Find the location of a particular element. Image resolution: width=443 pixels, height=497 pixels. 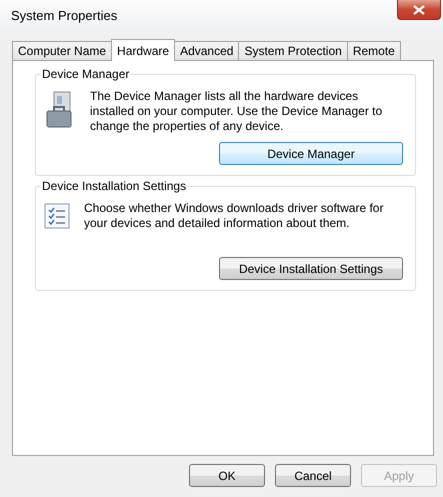

close-icon is located at coordinates (419, 9).